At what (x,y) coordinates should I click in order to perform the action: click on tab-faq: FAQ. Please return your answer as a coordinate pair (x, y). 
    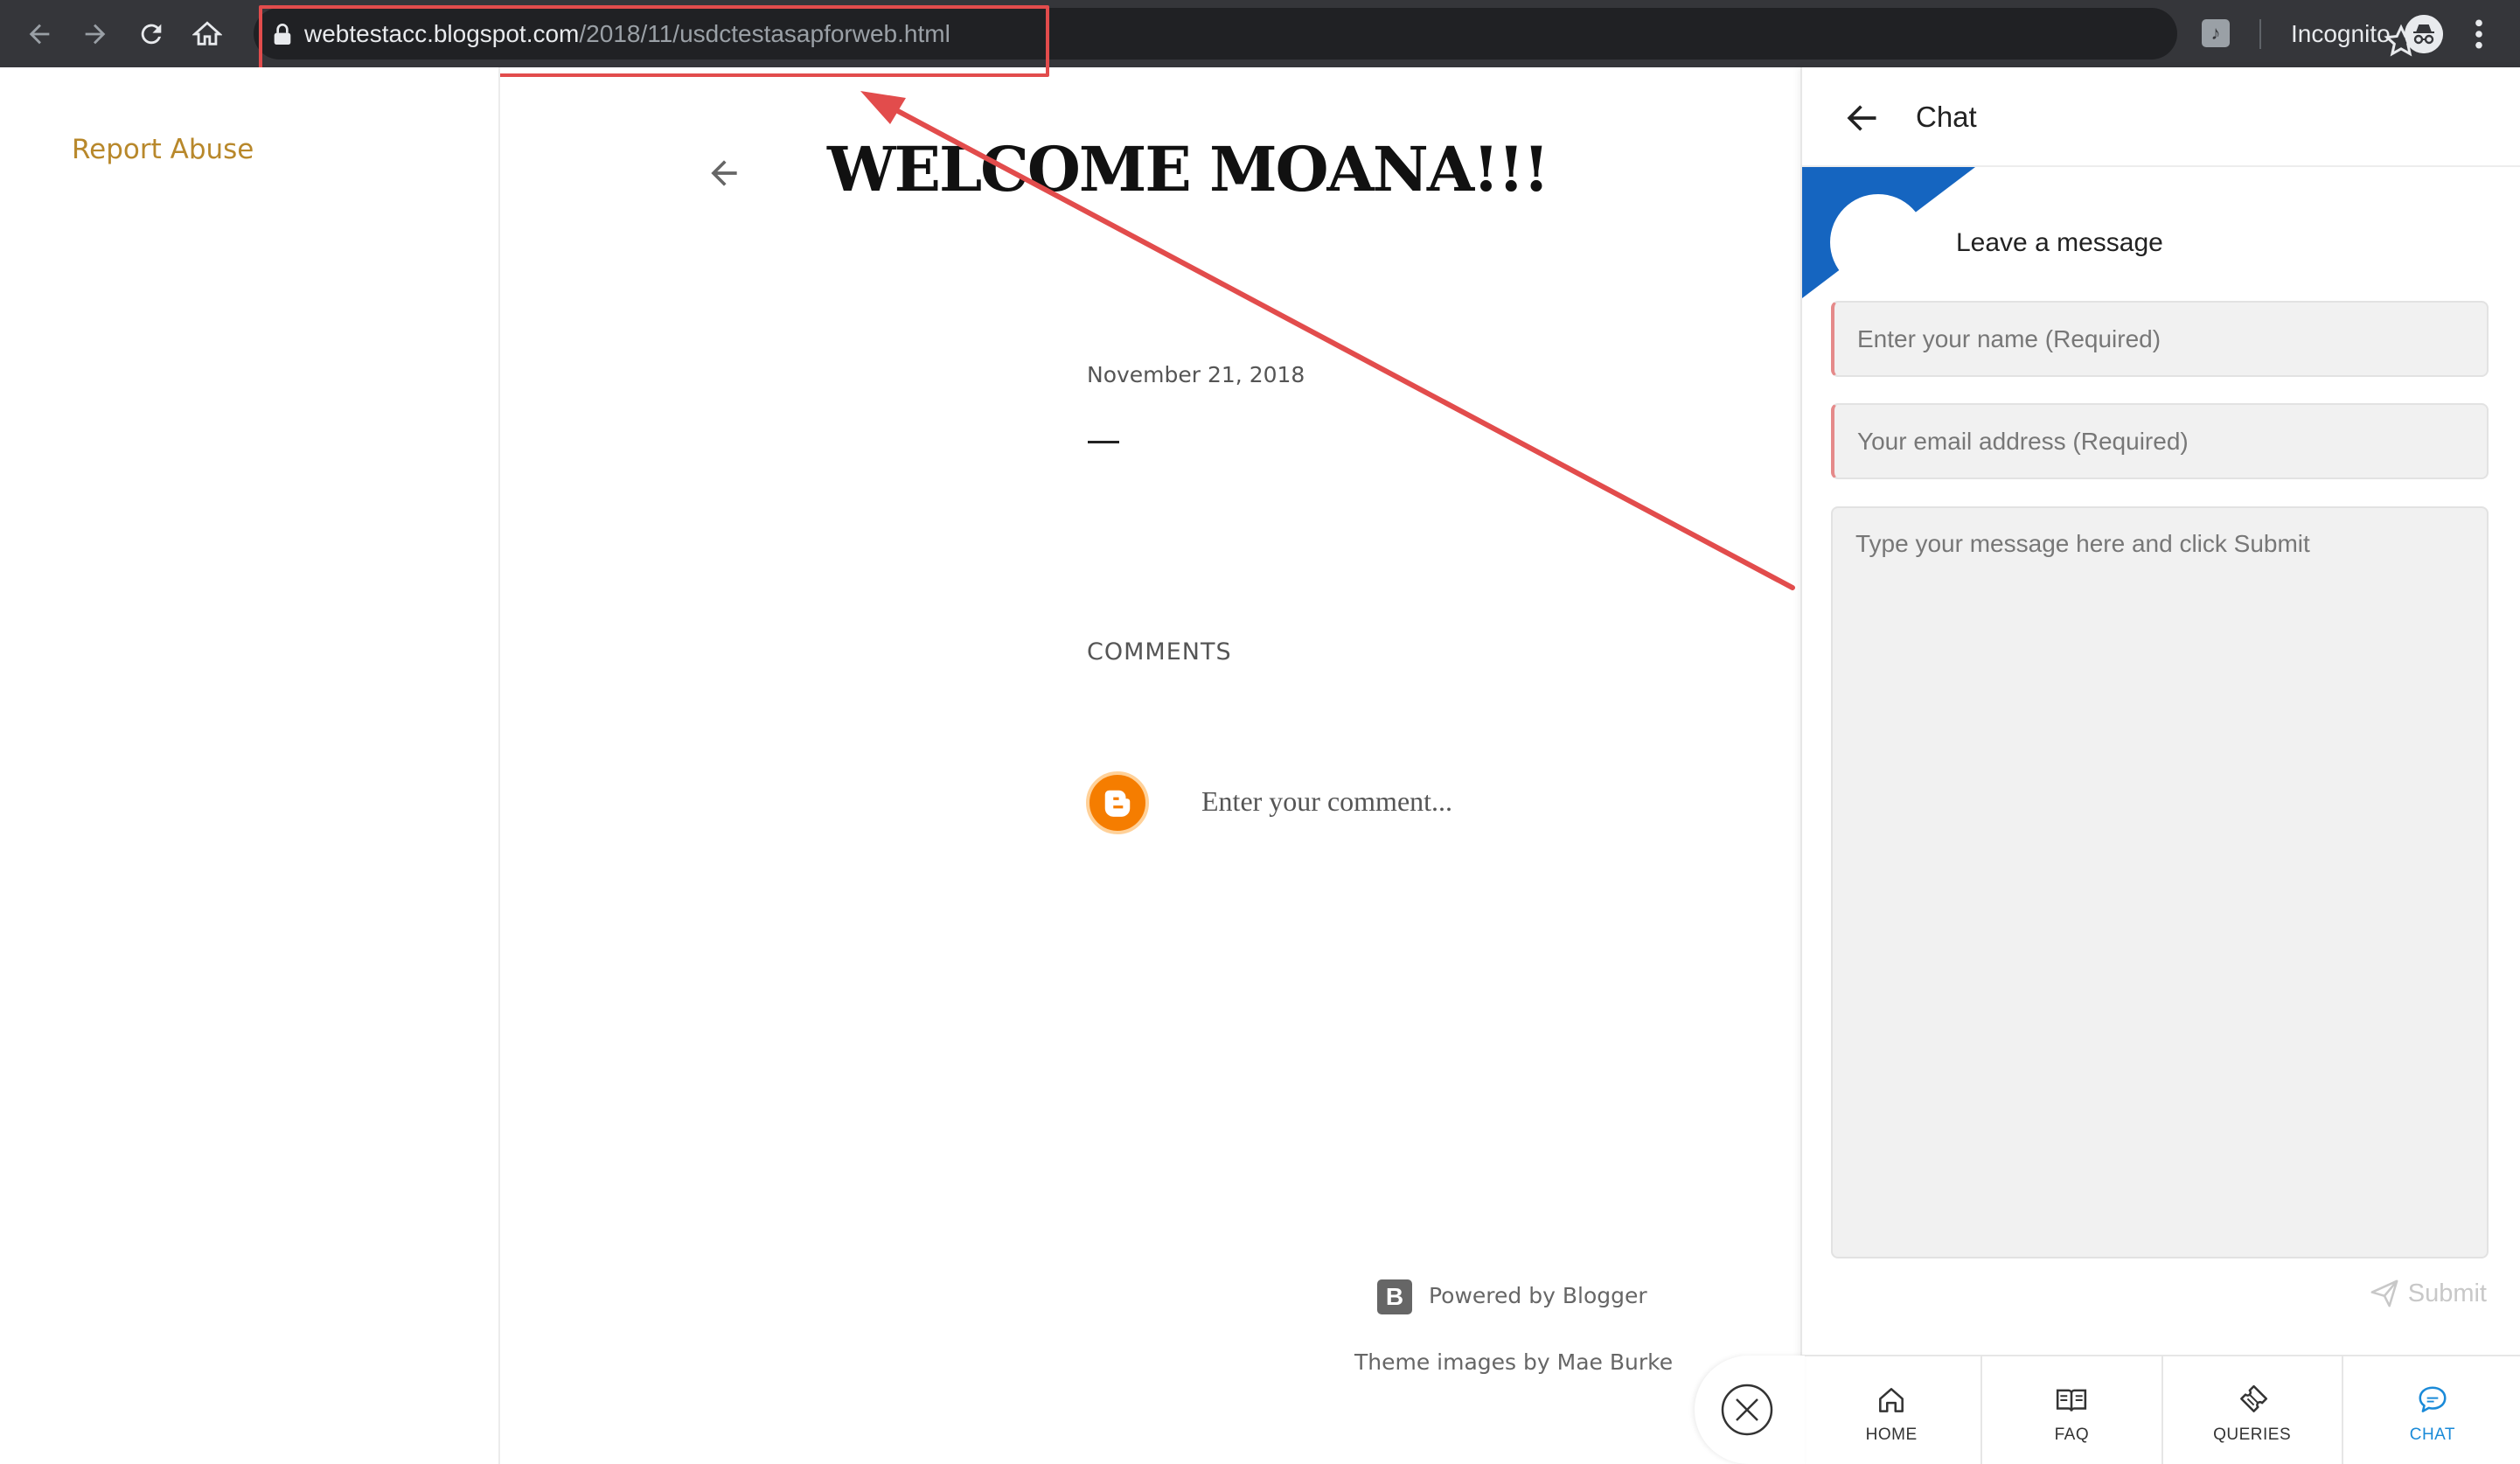
    Looking at the image, I should click on (2072, 1410).